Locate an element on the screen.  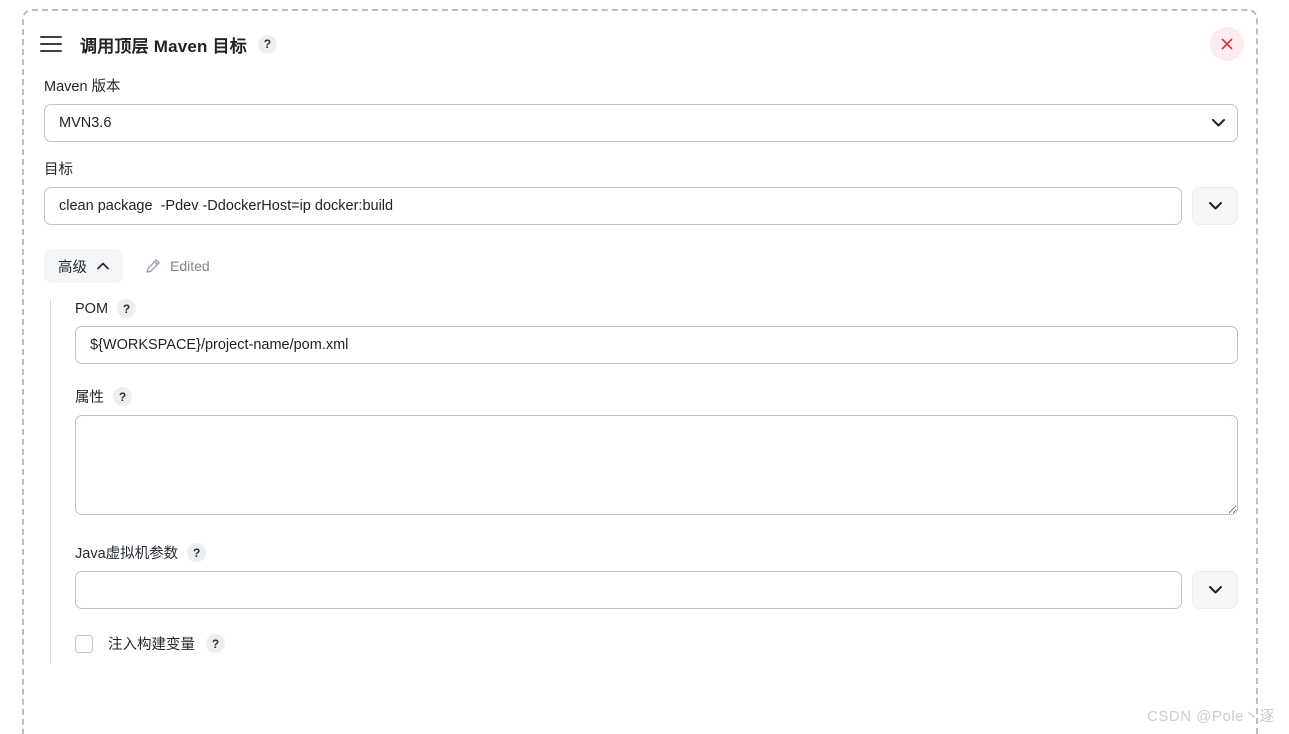
inject-build-vars-checkbox is located at coordinates (84, 643).